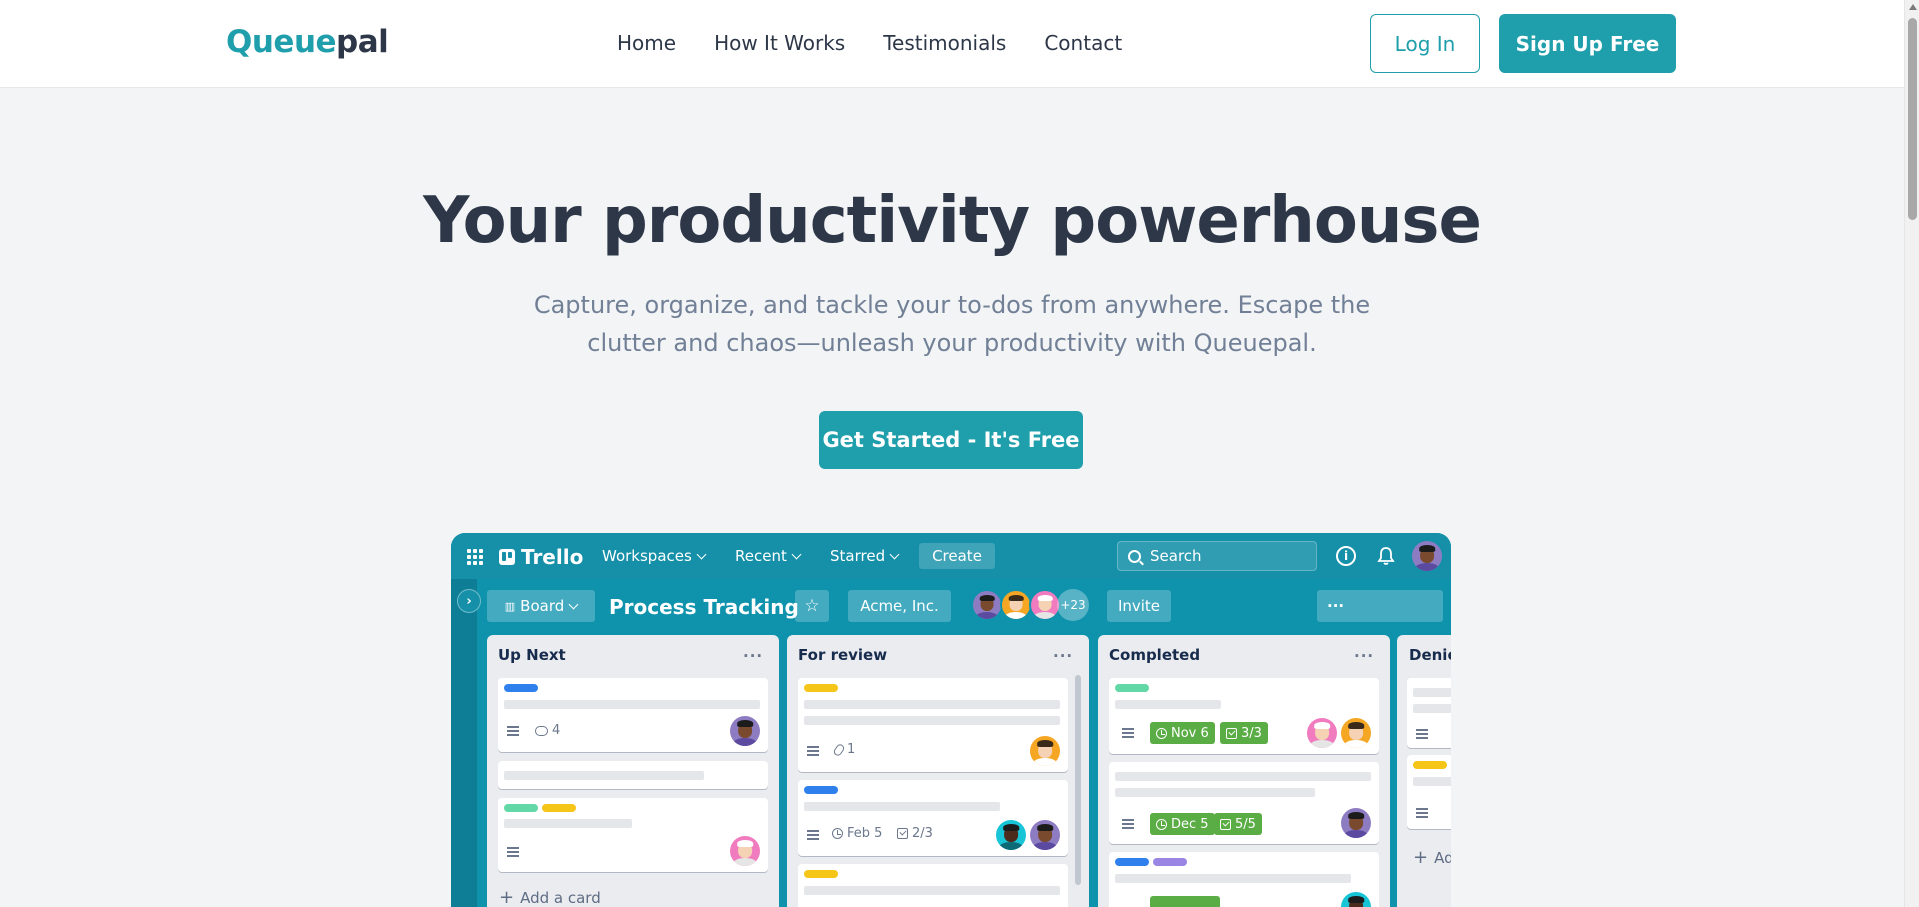 The width and height of the screenshot is (1919, 907). What do you see at coordinates (922, 833) in the screenshot?
I see `checklist-value: 2/3` at bounding box center [922, 833].